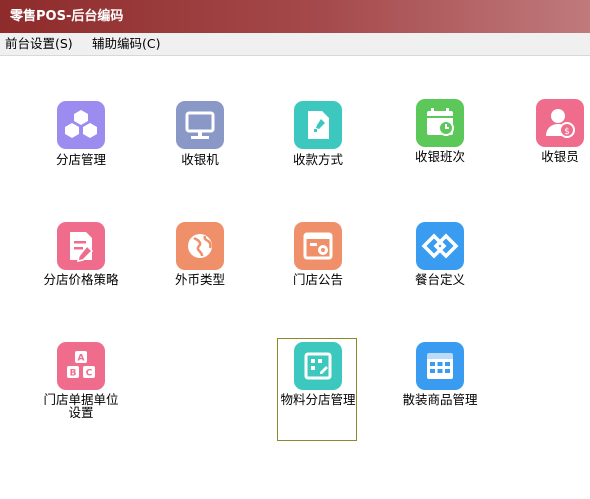  I want to click on tile-label: 收银机, so click(200, 159).